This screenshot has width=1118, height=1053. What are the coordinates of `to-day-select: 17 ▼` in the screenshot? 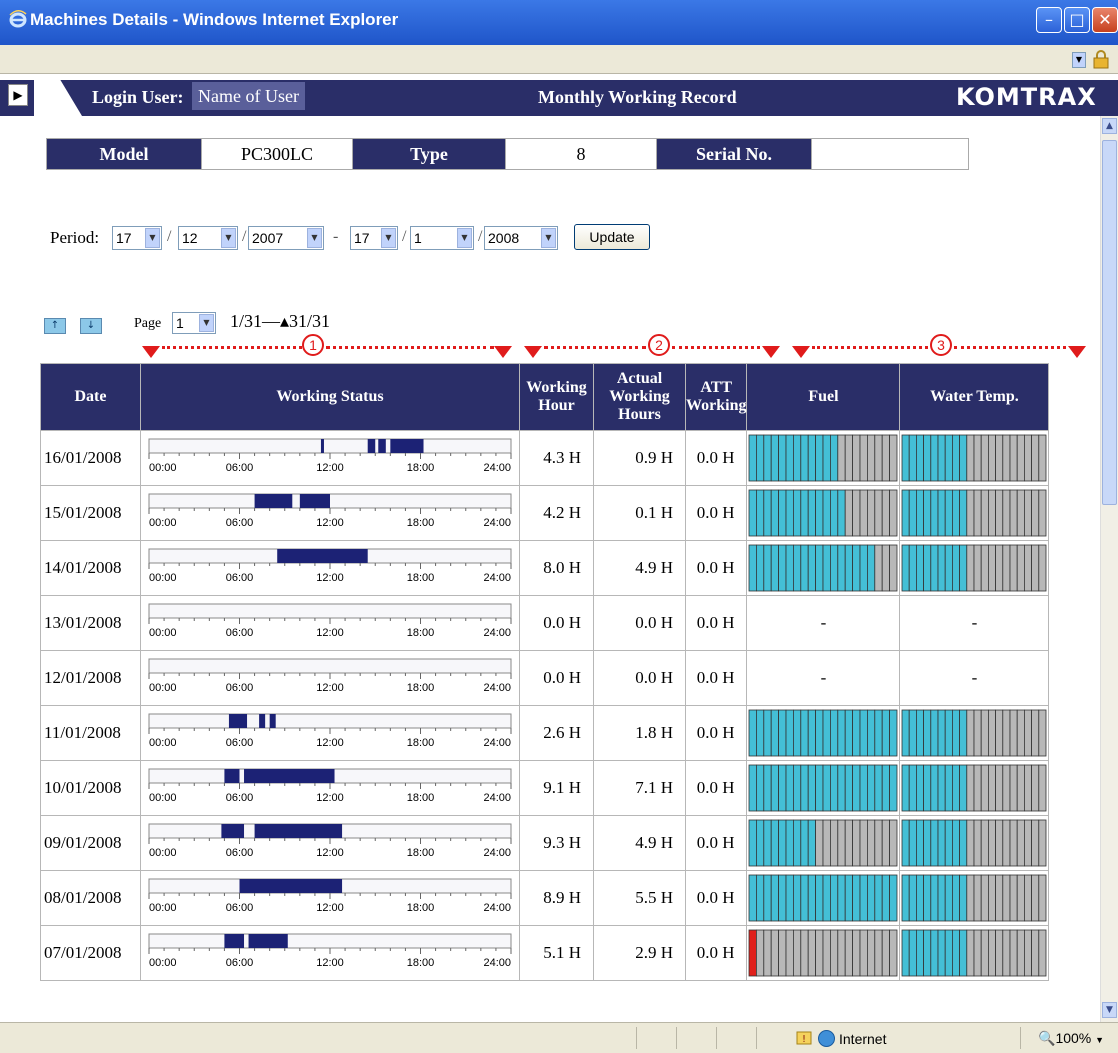 It's located at (374, 238).